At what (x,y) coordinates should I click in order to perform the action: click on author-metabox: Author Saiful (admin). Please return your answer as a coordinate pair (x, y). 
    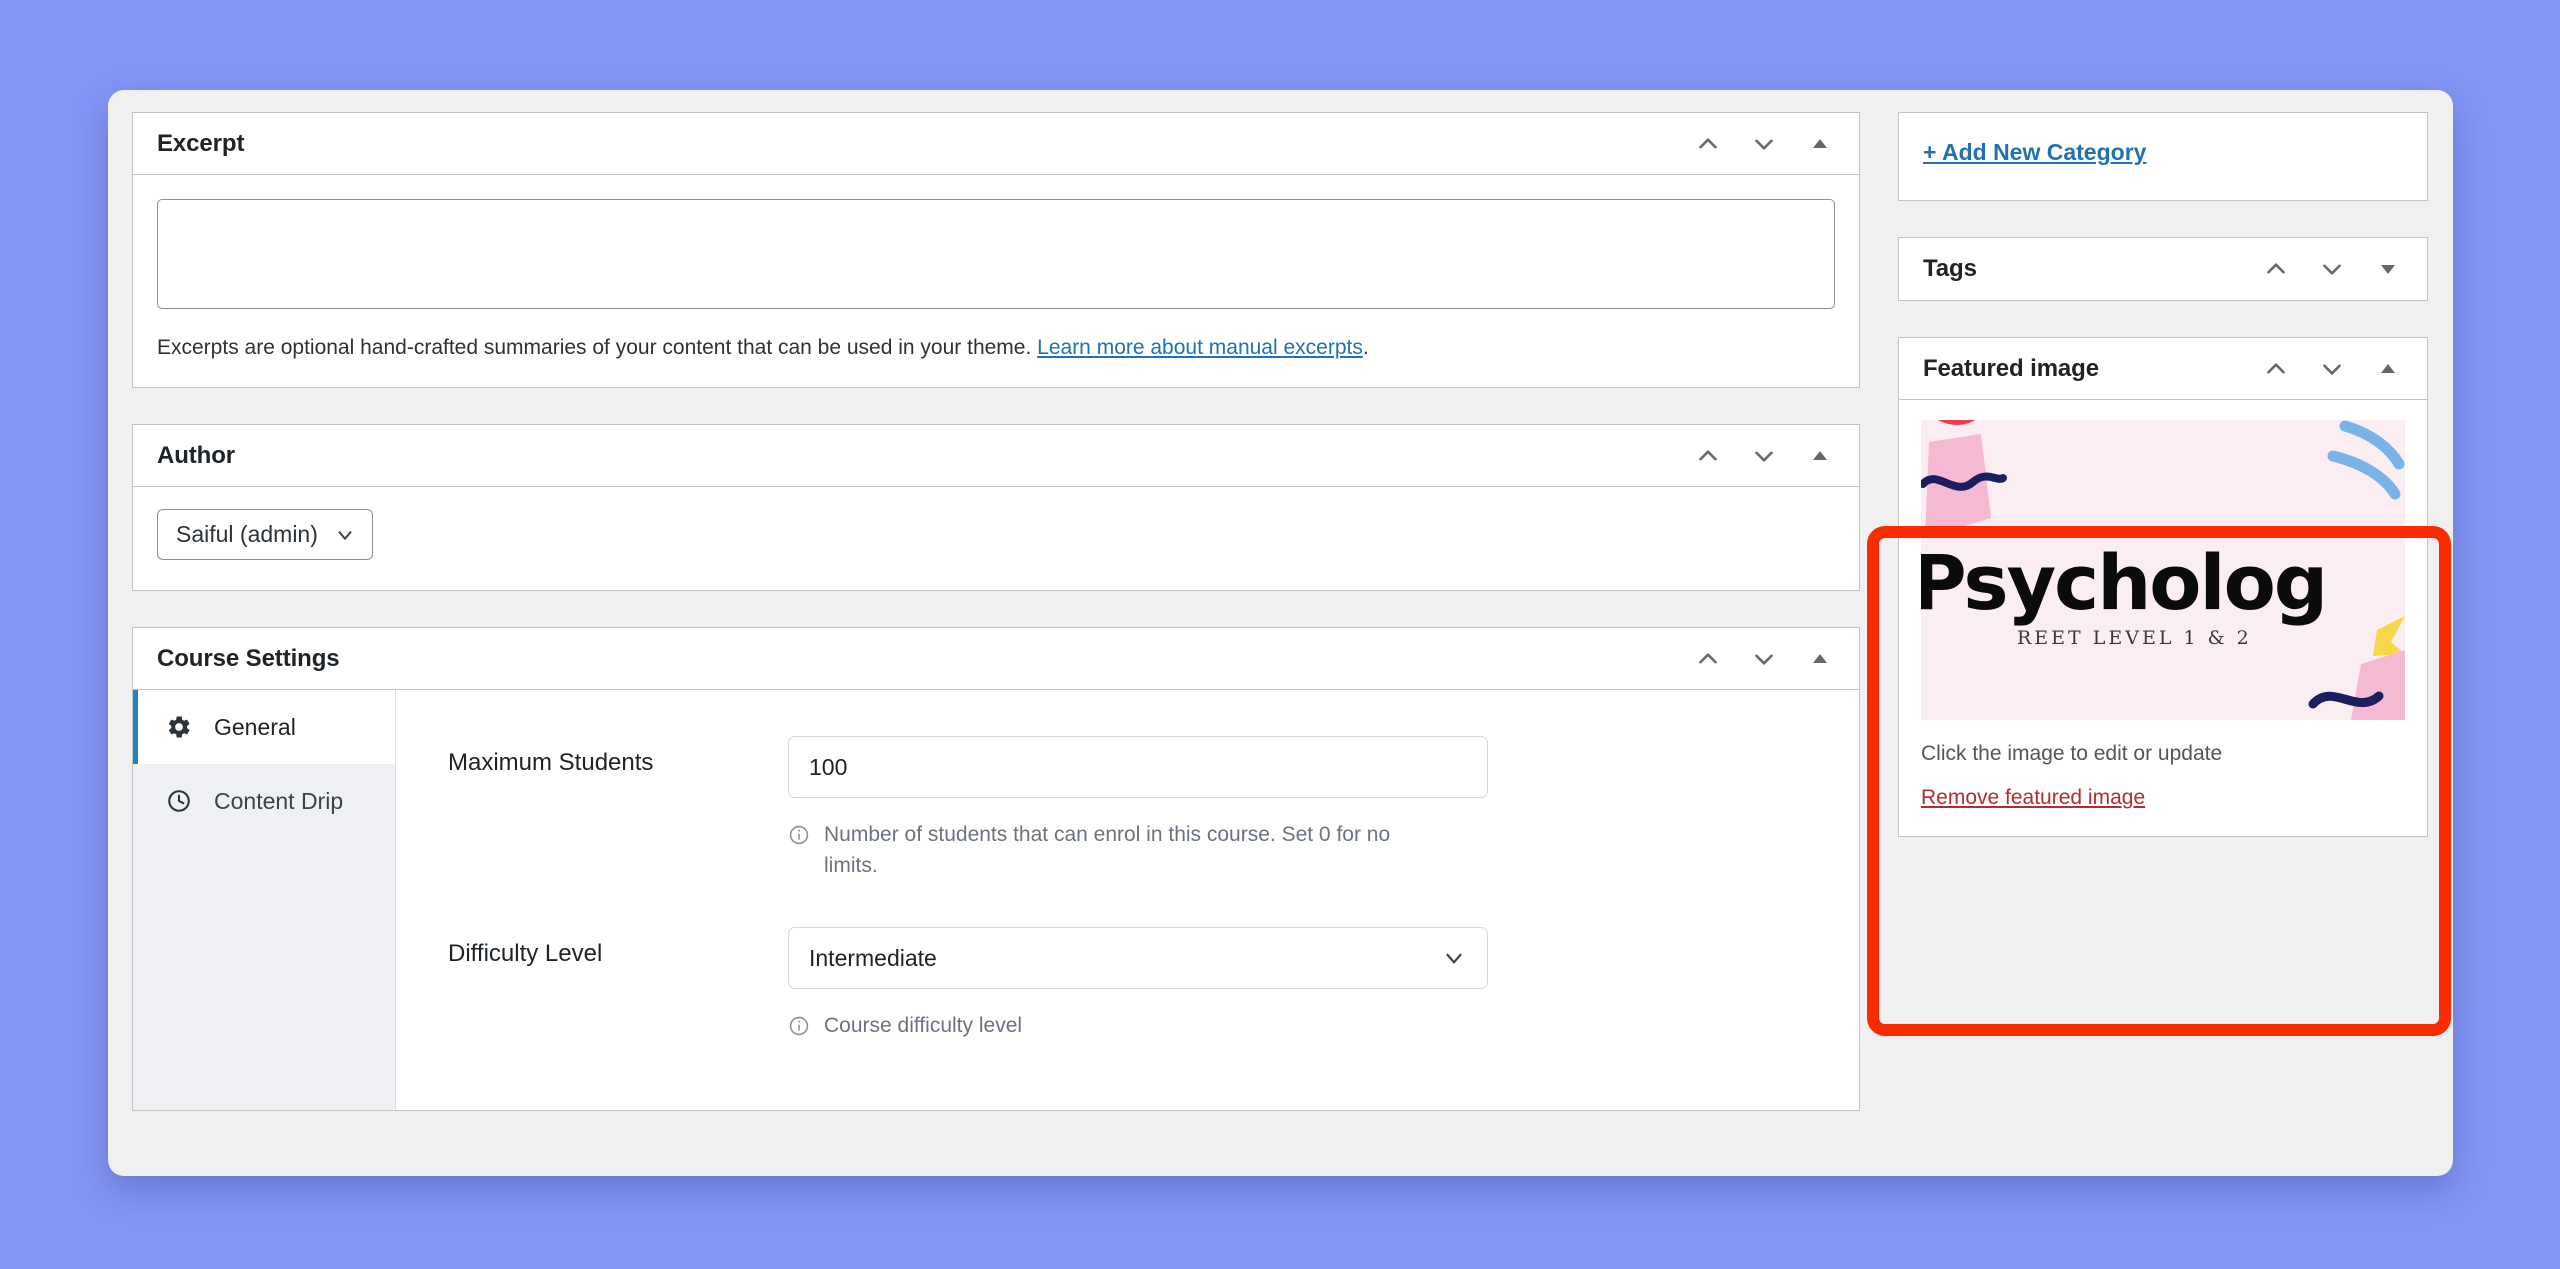
    Looking at the image, I should click on (996, 508).